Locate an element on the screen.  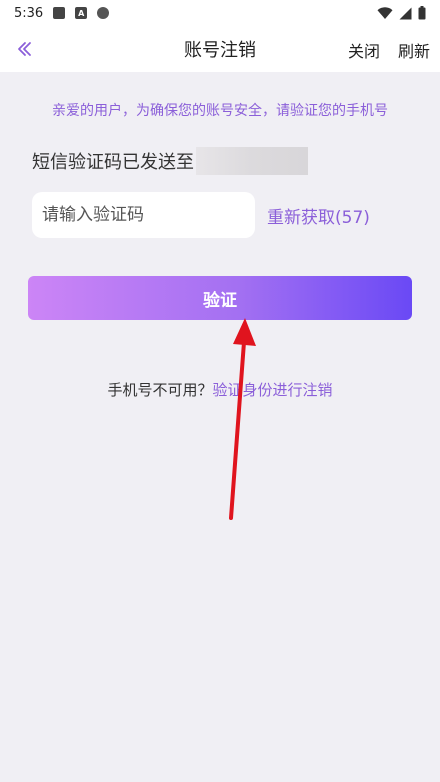
status-right-icons is located at coordinates (401, 13).